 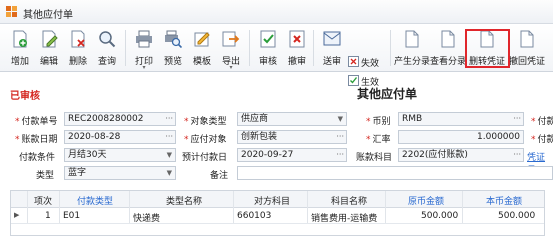 What do you see at coordinates (11, 11) in the screenshot?
I see `app-grid-icon` at bounding box center [11, 11].